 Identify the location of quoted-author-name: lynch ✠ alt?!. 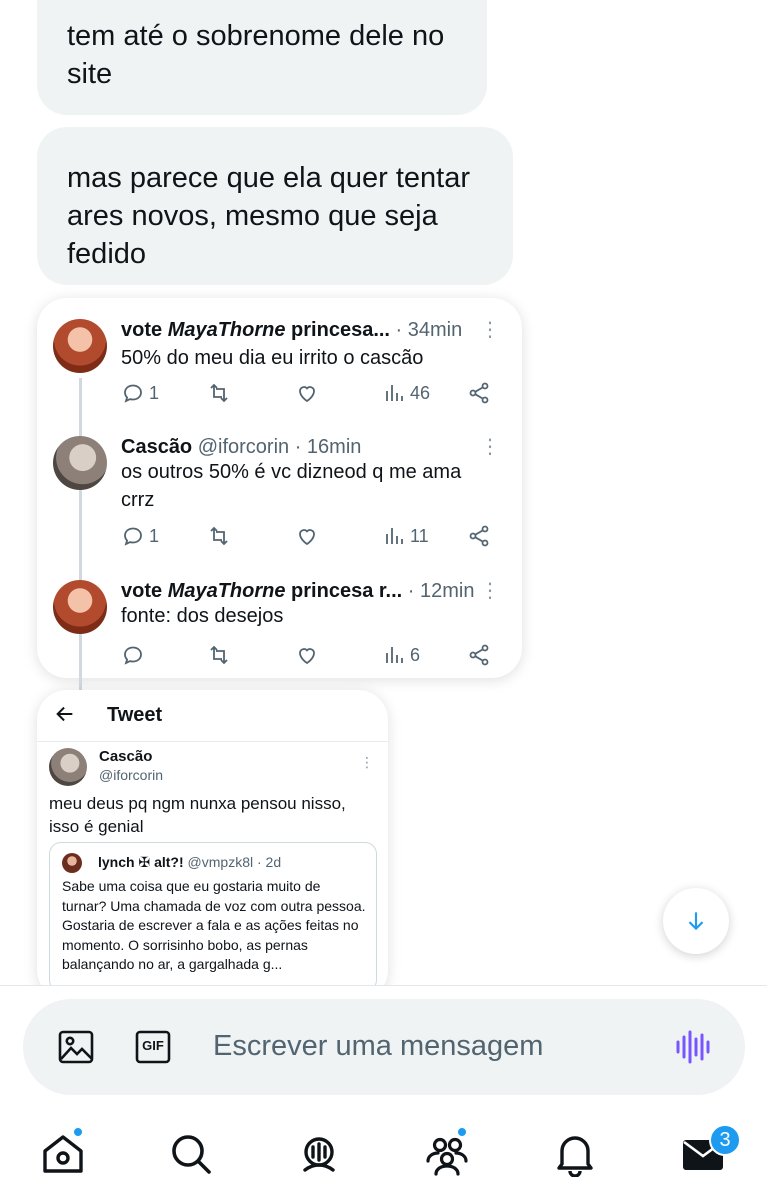
(141, 862).